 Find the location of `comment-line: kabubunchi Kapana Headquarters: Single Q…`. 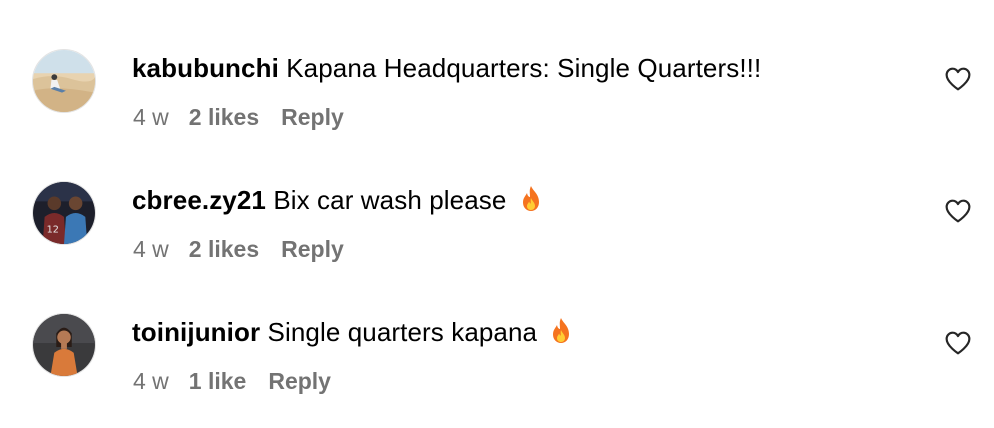

comment-line: kabubunchi Kapana Headquarters: Single Q… is located at coordinates (446, 68).